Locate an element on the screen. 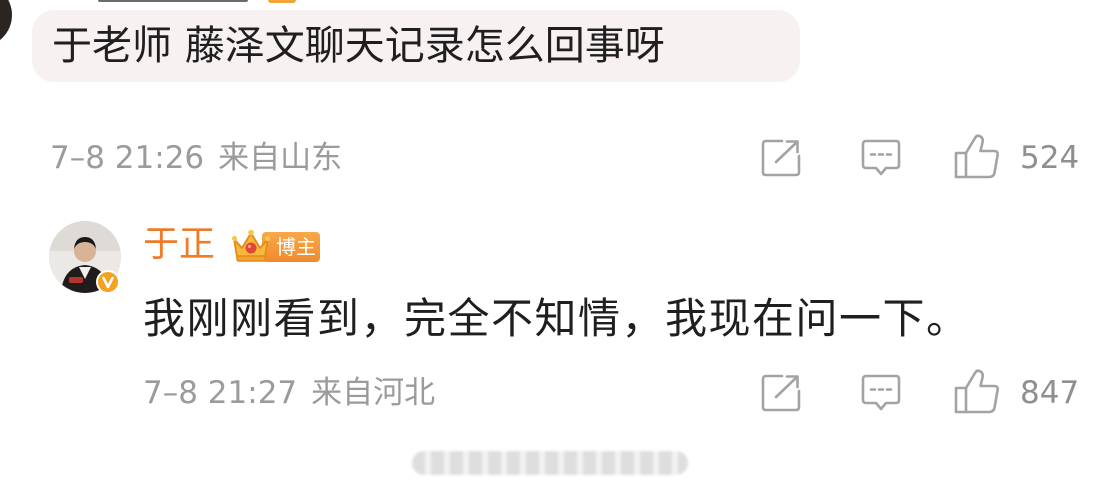 The image size is (1105, 489). verified-badge-icon is located at coordinates (108, 282).